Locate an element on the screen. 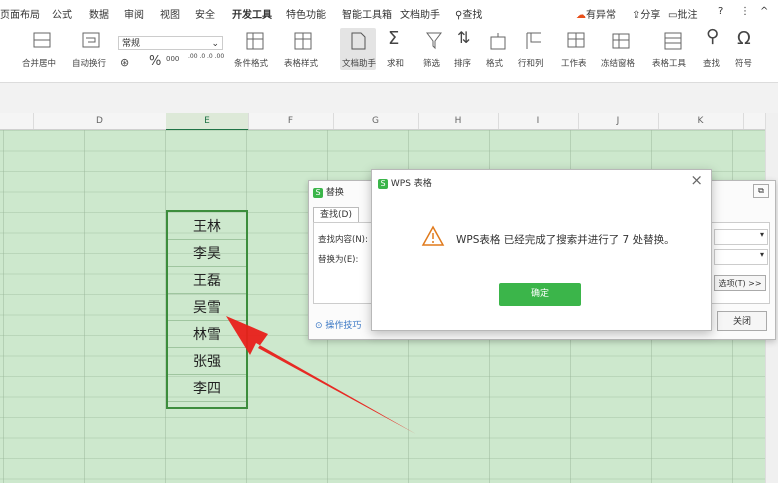 This screenshot has width=778, height=483. table-style-button: 表格样式 is located at coordinates (301, 63).